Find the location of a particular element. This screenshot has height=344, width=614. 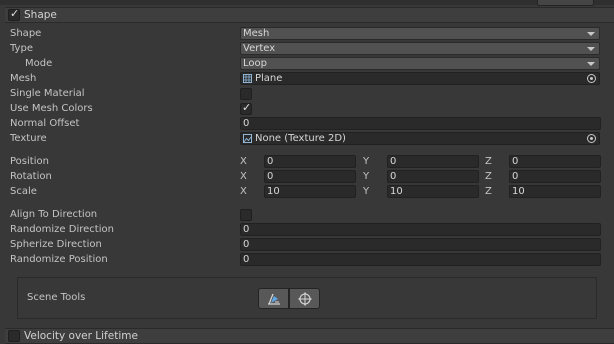

type-row: Type Vertex is located at coordinates (307, 48).